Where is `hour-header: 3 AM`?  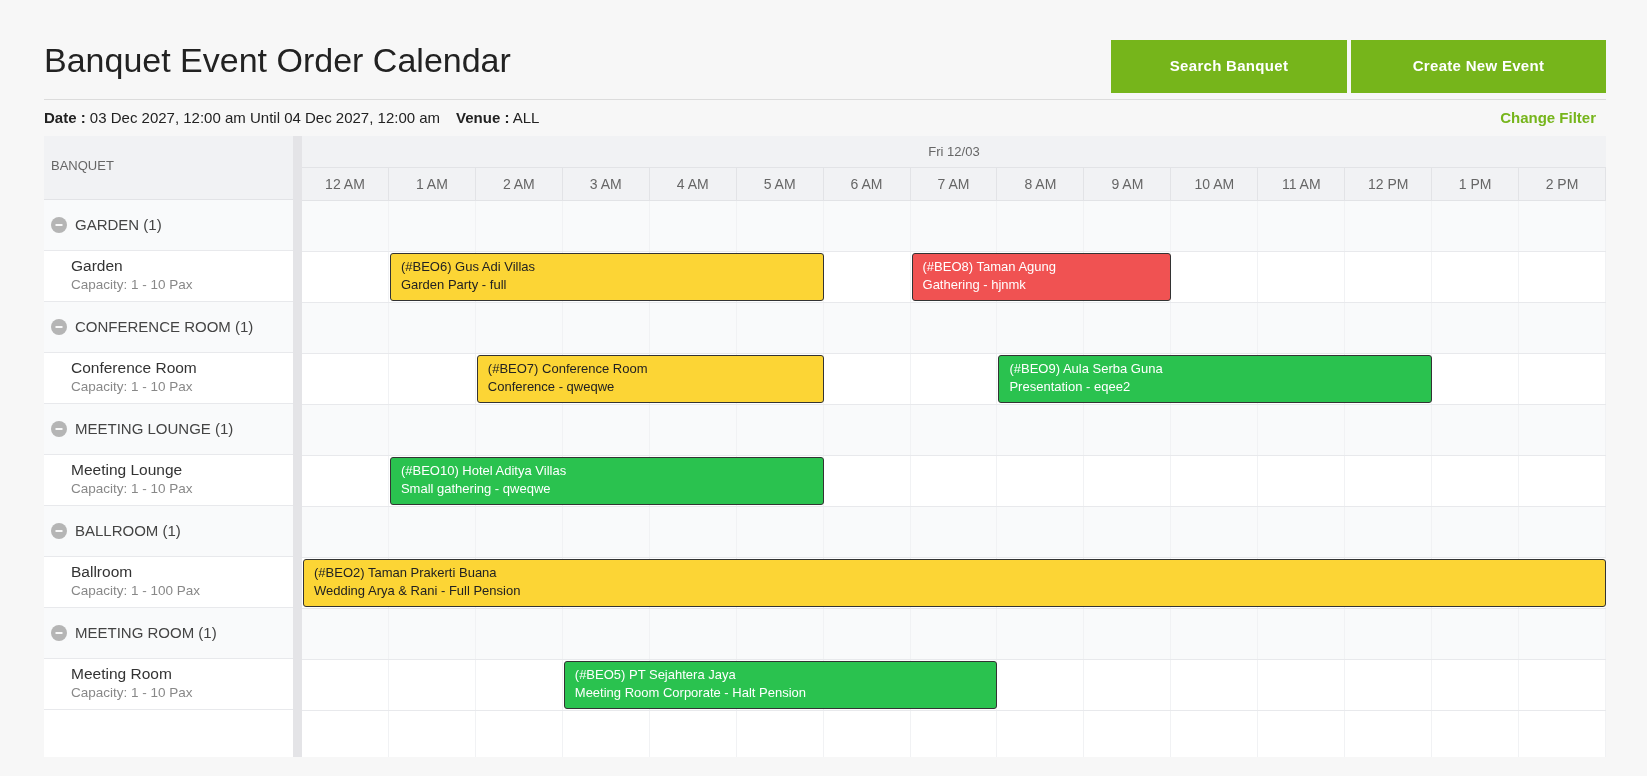
hour-header: 3 AM is located at coordinates (606, 183).